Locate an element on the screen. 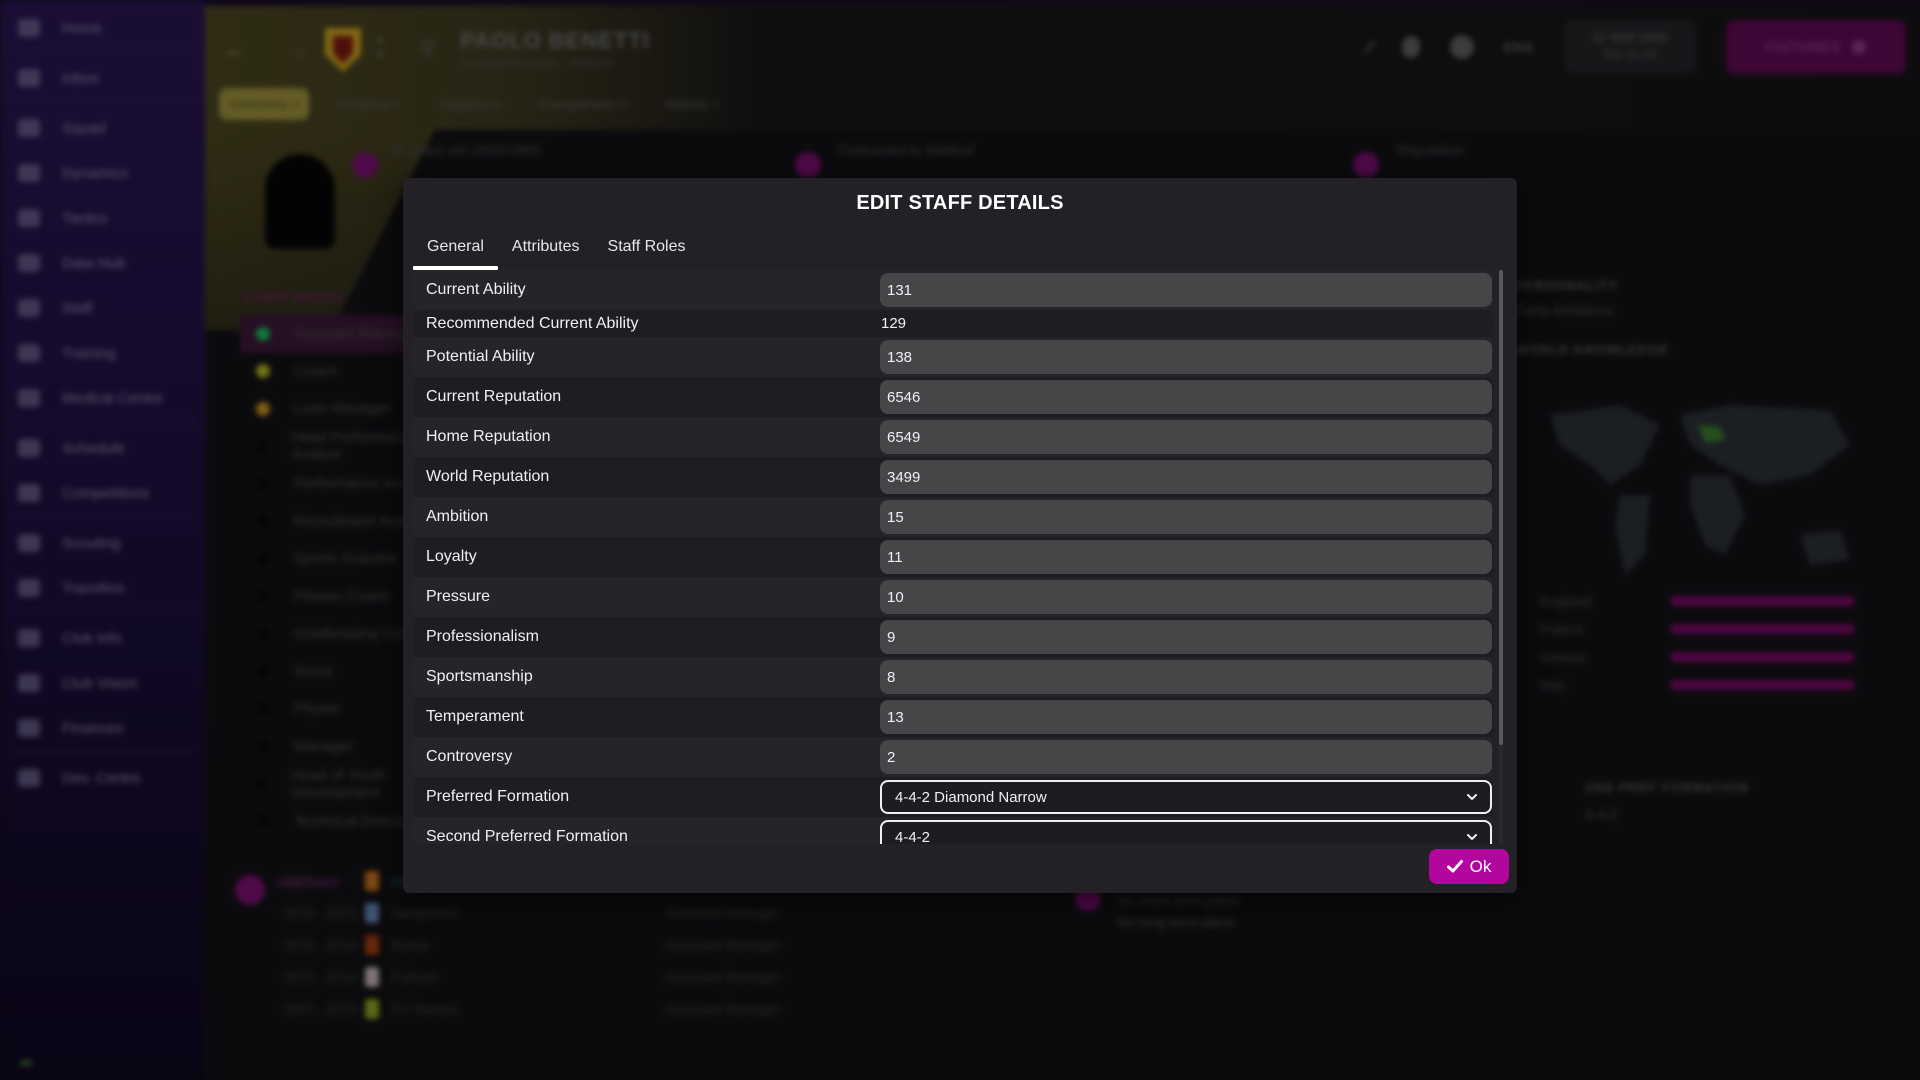 This screenshot has width=1920, height=1080. home-reputation-input is located at coordinates (1186, 437).